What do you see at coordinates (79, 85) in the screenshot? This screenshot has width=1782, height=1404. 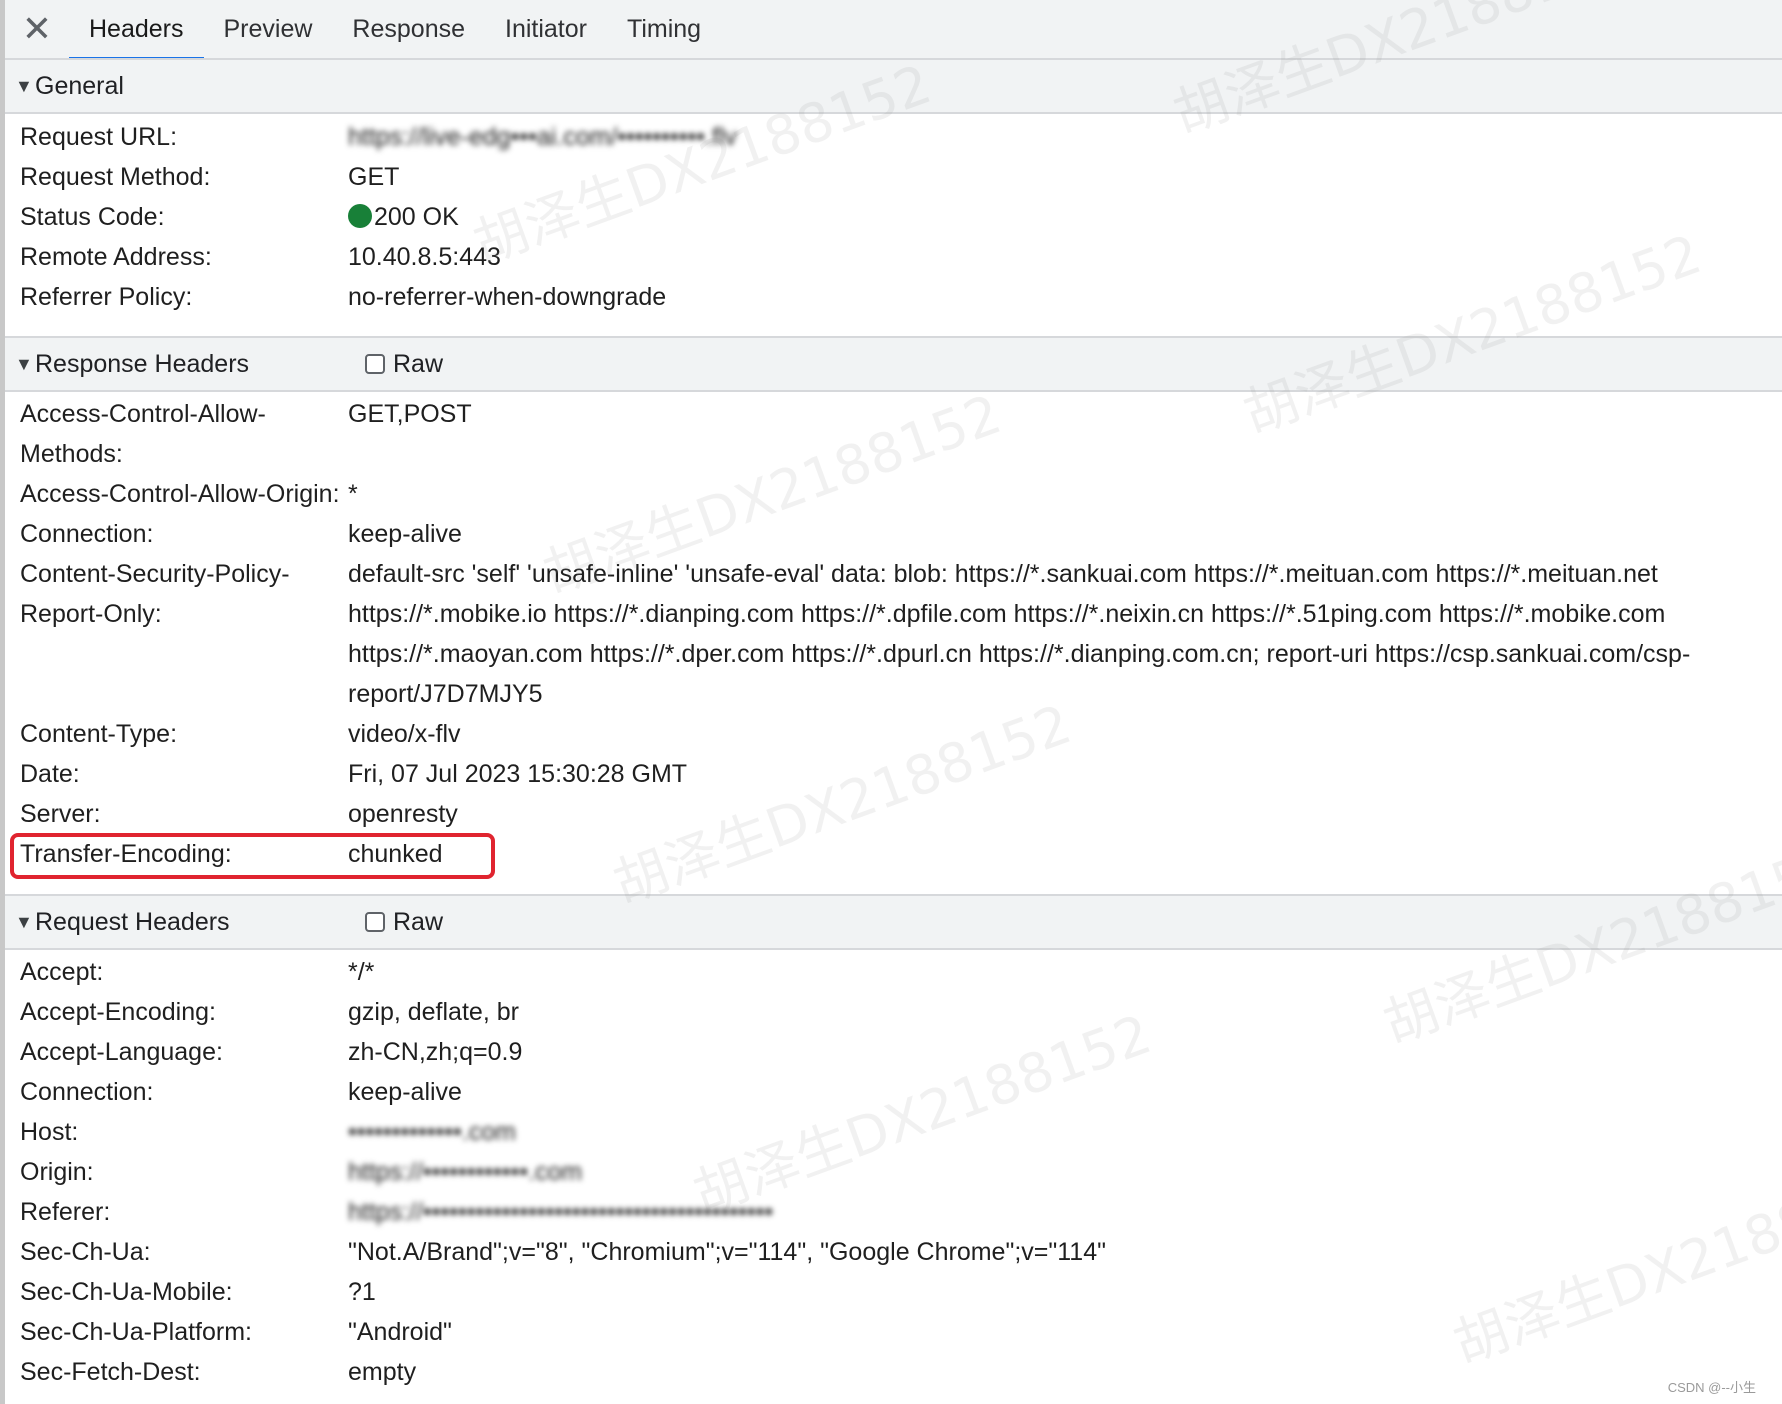 I see `section-title: General` at bounding box center [79, 85].